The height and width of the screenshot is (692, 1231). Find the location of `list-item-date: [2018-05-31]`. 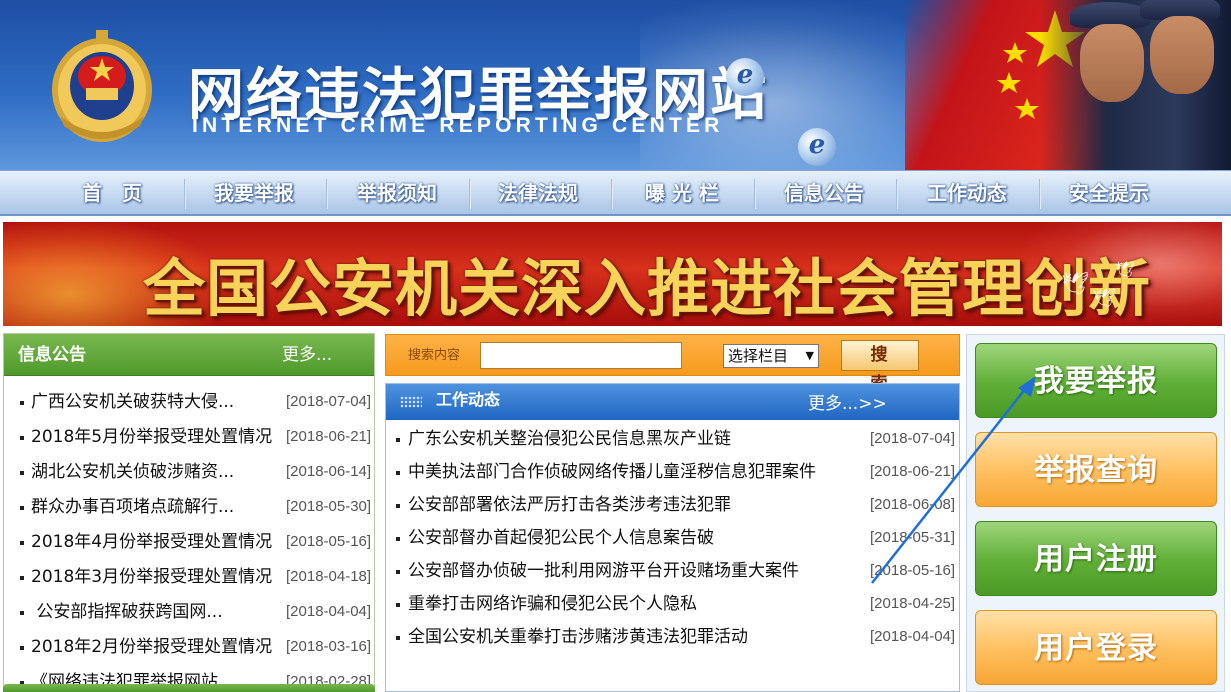

list-item-date: [2018-05-31] is located at coordinates (913, 537).